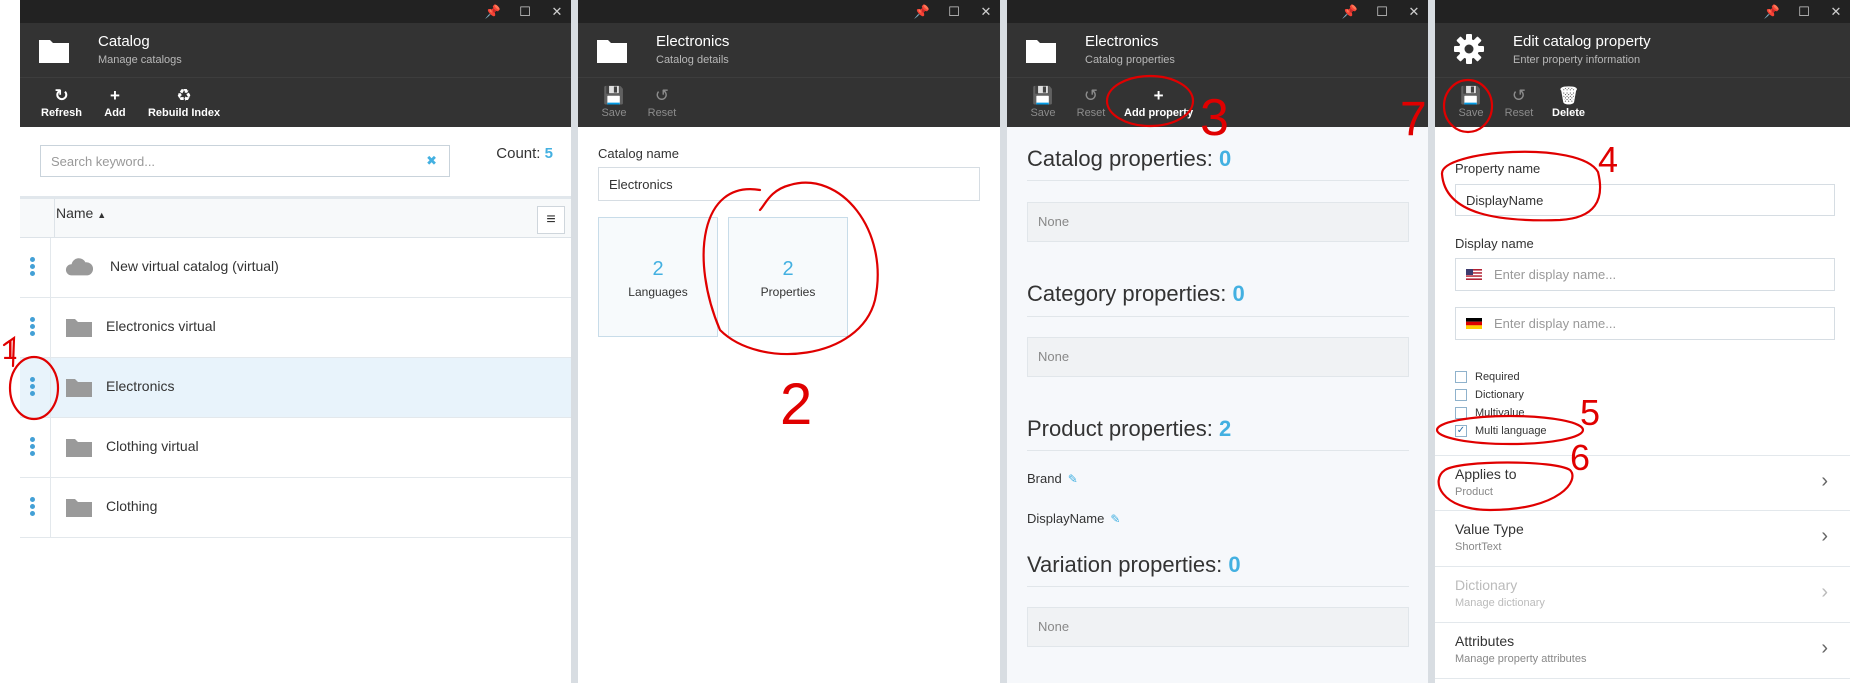 The width and height of the screenshot is (1850, 683). What do you see at coordinates (1642, 539) in the screenshot?
I see `value-type-row: Value Type ShortText ›` at bounding box center [1642, 539].